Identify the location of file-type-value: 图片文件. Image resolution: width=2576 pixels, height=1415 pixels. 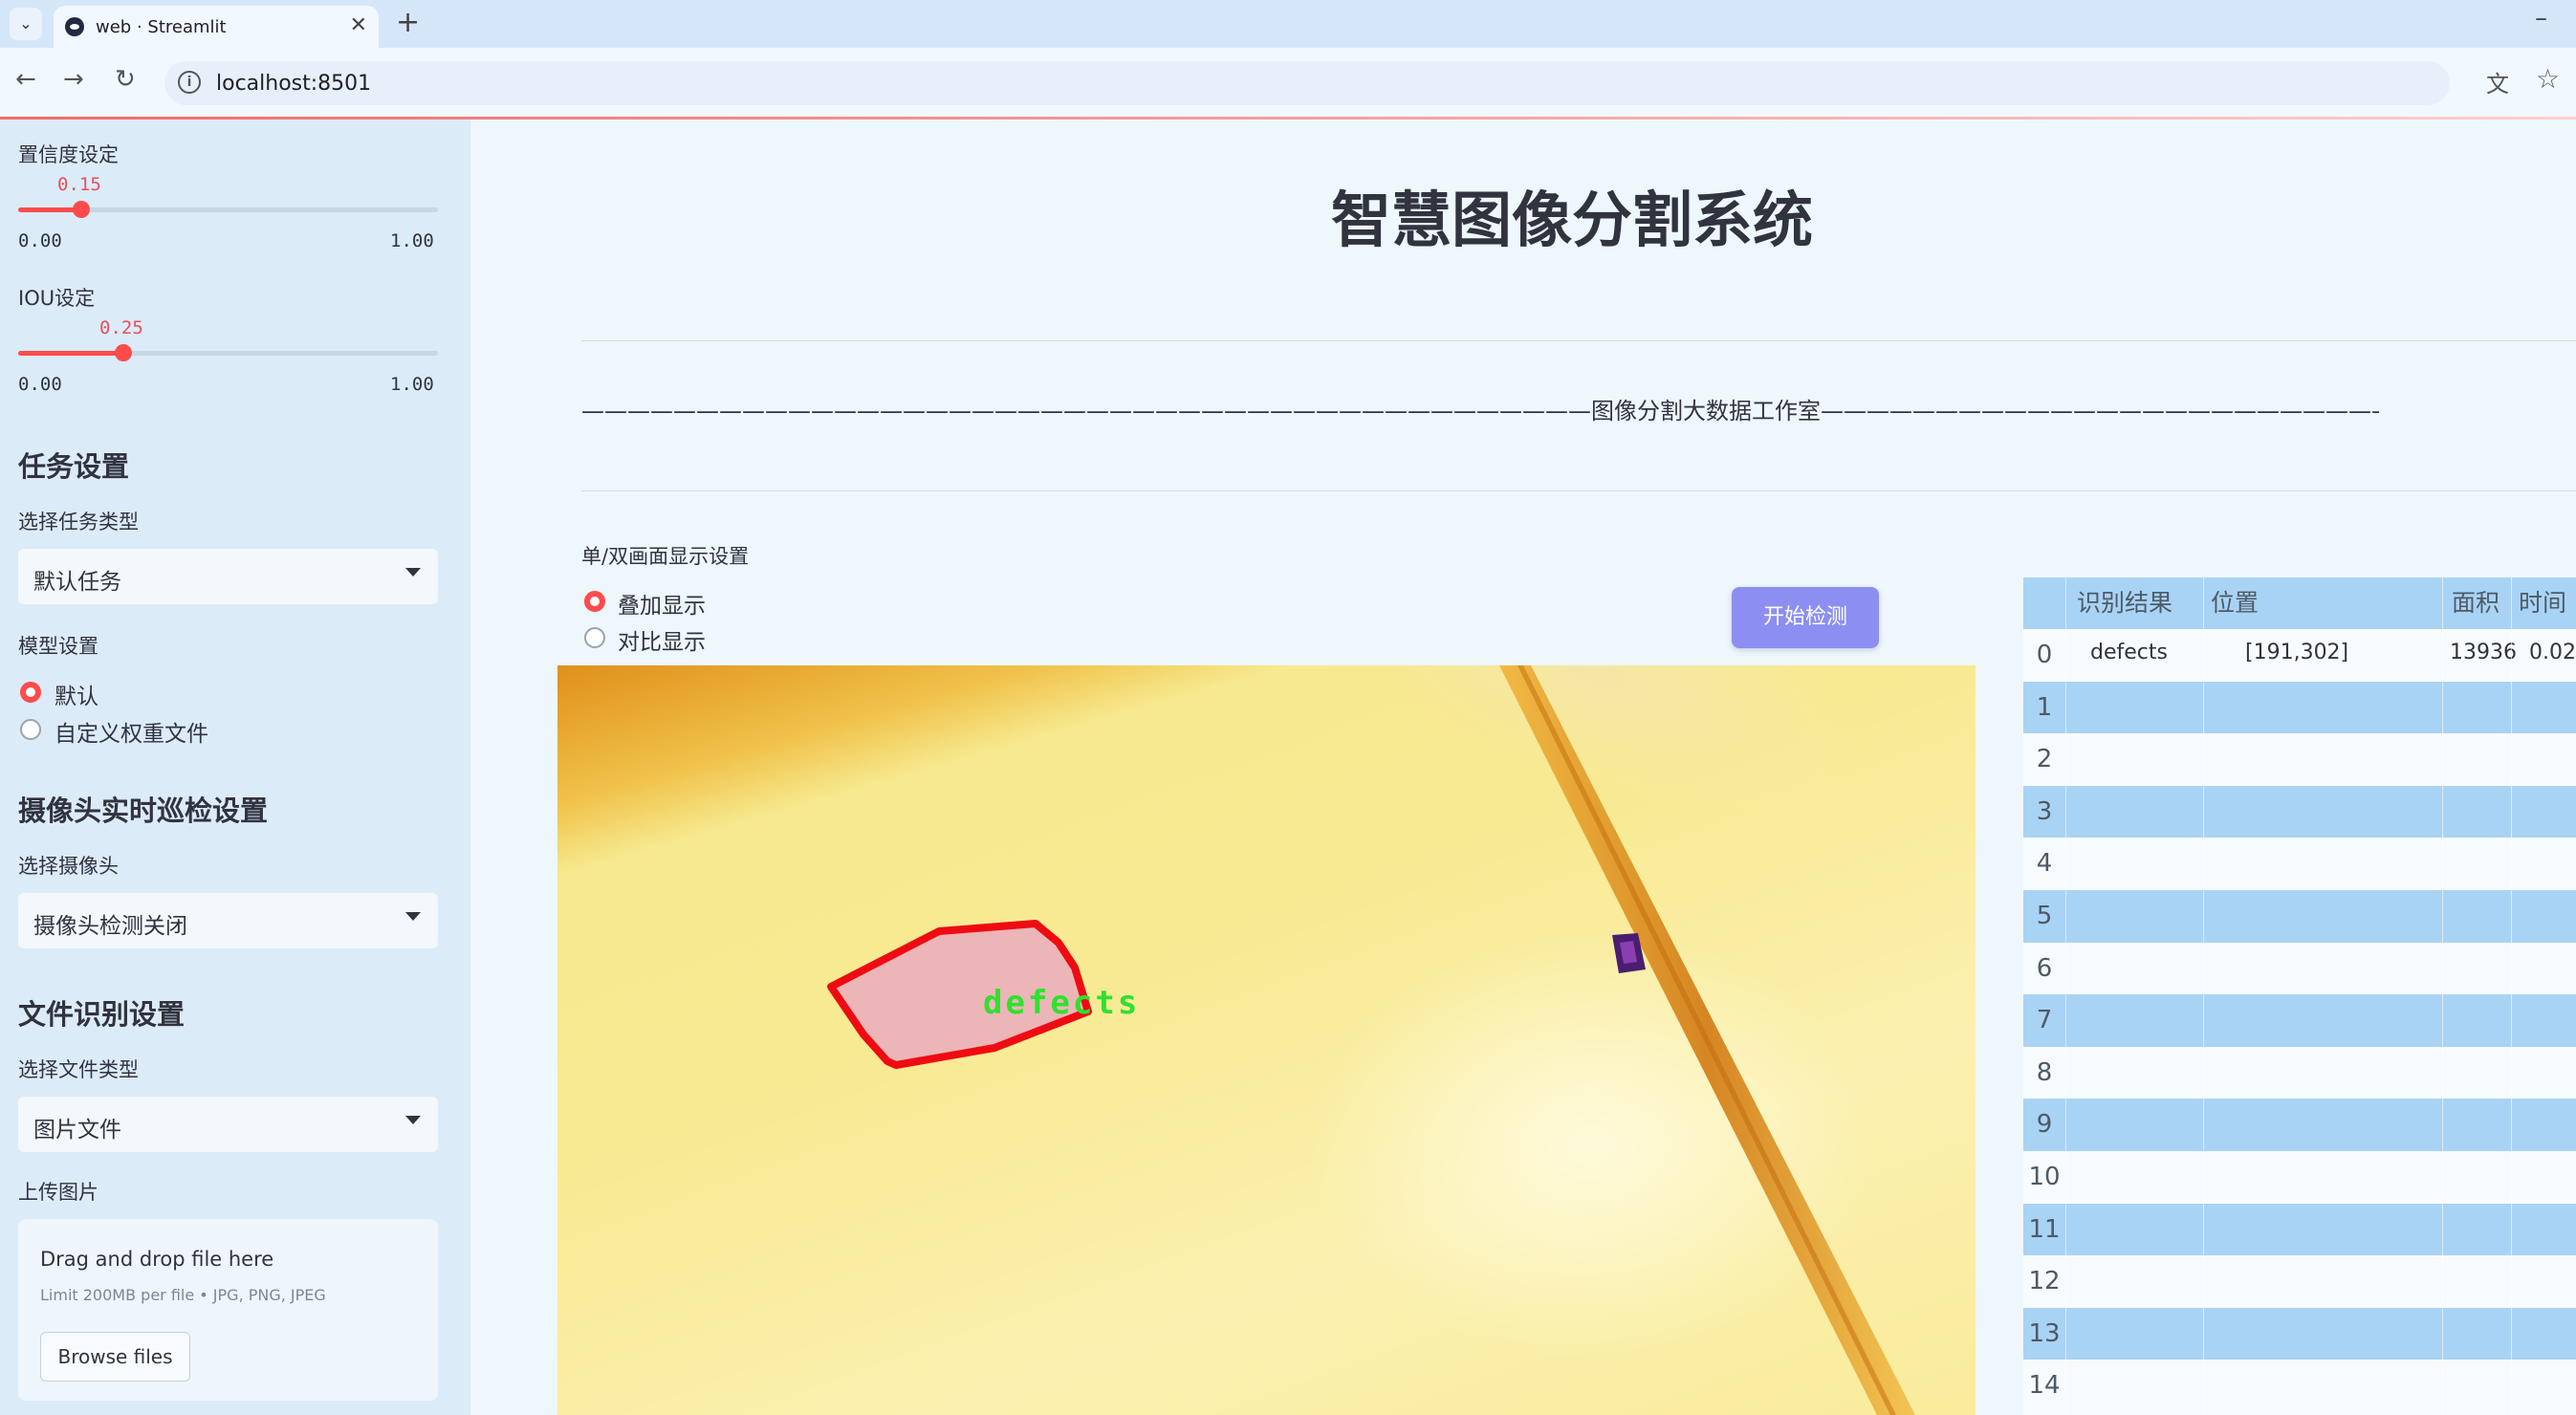
(77, 1130).